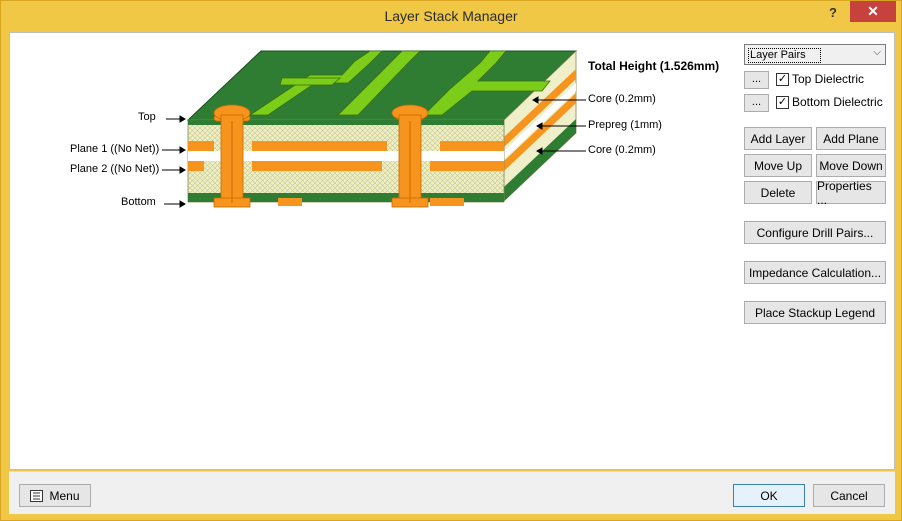 Image resolution: width=902 pixels, height=521 pixels. I want to click on plane1-left, so click(201, 146).